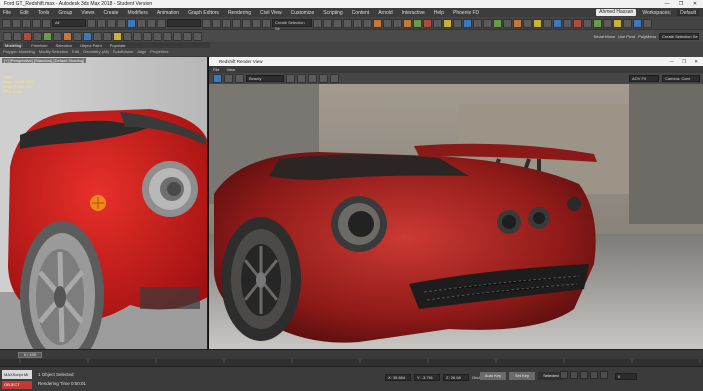 Image resolution: width=703 pixels, height=391 pixels. Describe the element at coordinates (367, 23) in the screenshot. I see `schematic-view-icon` at that location.